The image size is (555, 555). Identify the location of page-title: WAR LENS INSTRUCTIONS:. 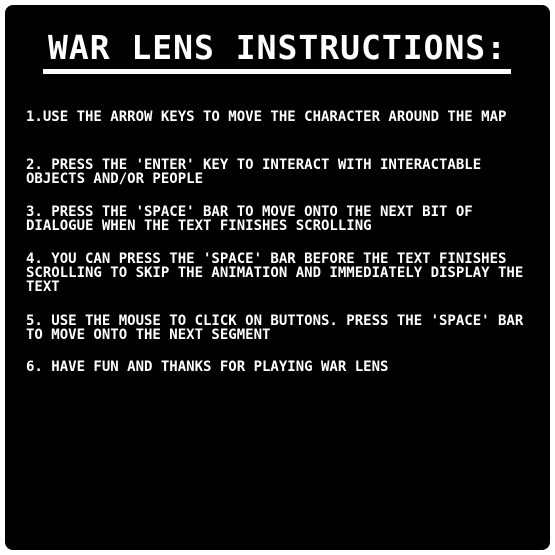
(277, 47).